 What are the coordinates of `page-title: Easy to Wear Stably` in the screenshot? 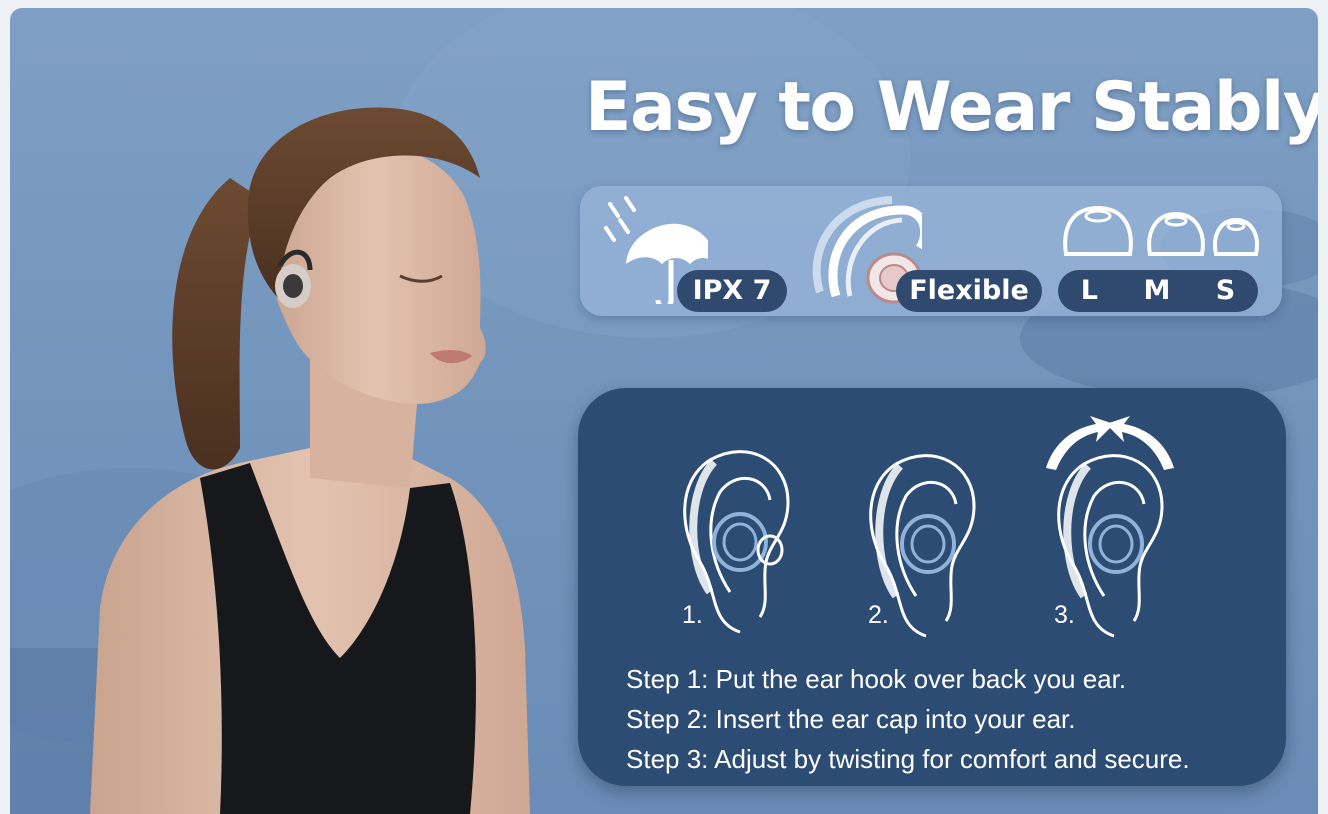 It's located at (951, 107).